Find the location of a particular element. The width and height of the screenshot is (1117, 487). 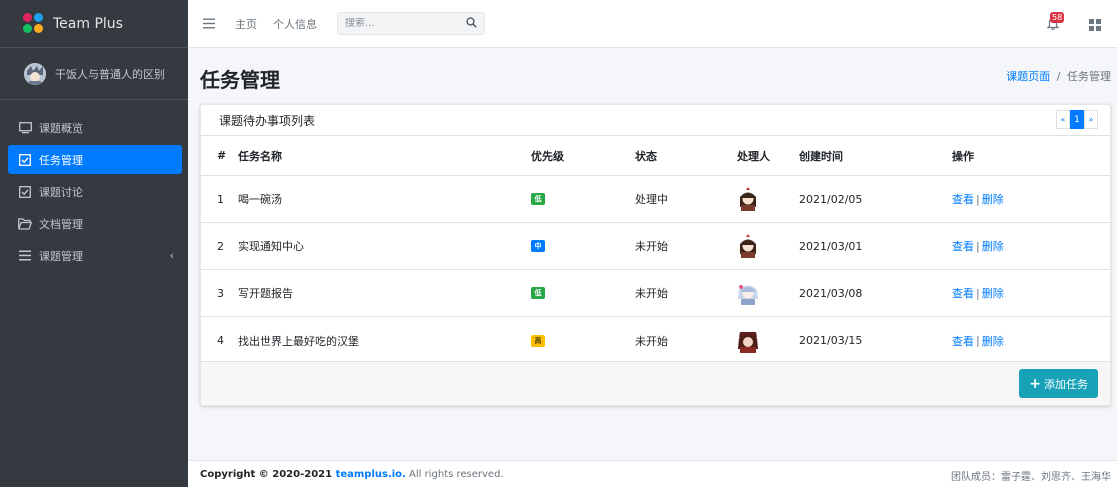

pagination-next-button: » is located at coordinates (1091, 119).